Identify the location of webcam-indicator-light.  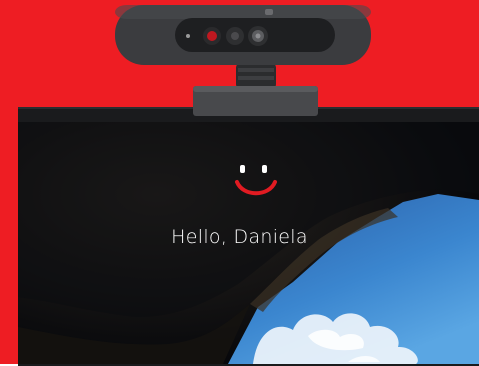
(188, 36).